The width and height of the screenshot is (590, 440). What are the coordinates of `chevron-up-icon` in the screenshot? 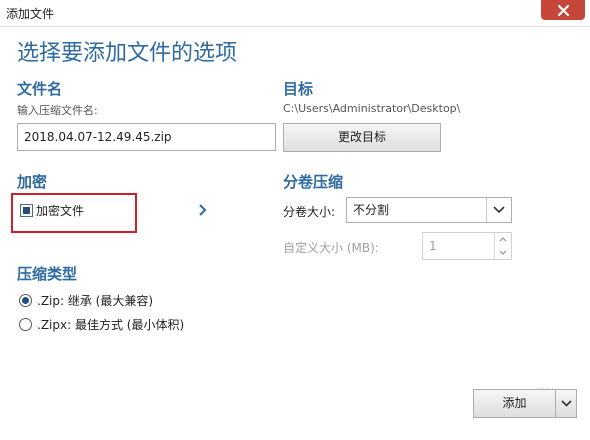 It's located at (503, 239).